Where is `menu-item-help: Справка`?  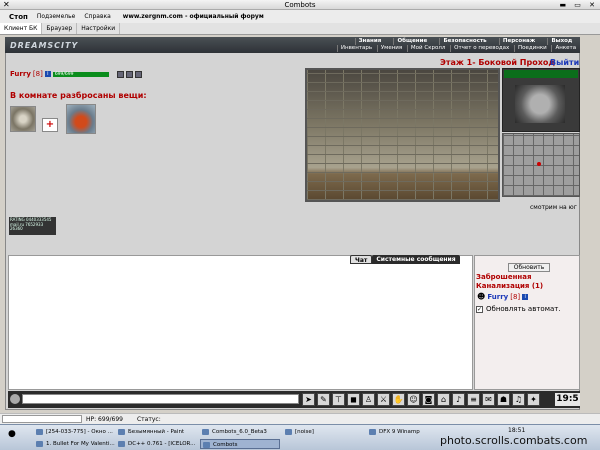
menu-item-help: Справка is located at coordinates (97, 16).